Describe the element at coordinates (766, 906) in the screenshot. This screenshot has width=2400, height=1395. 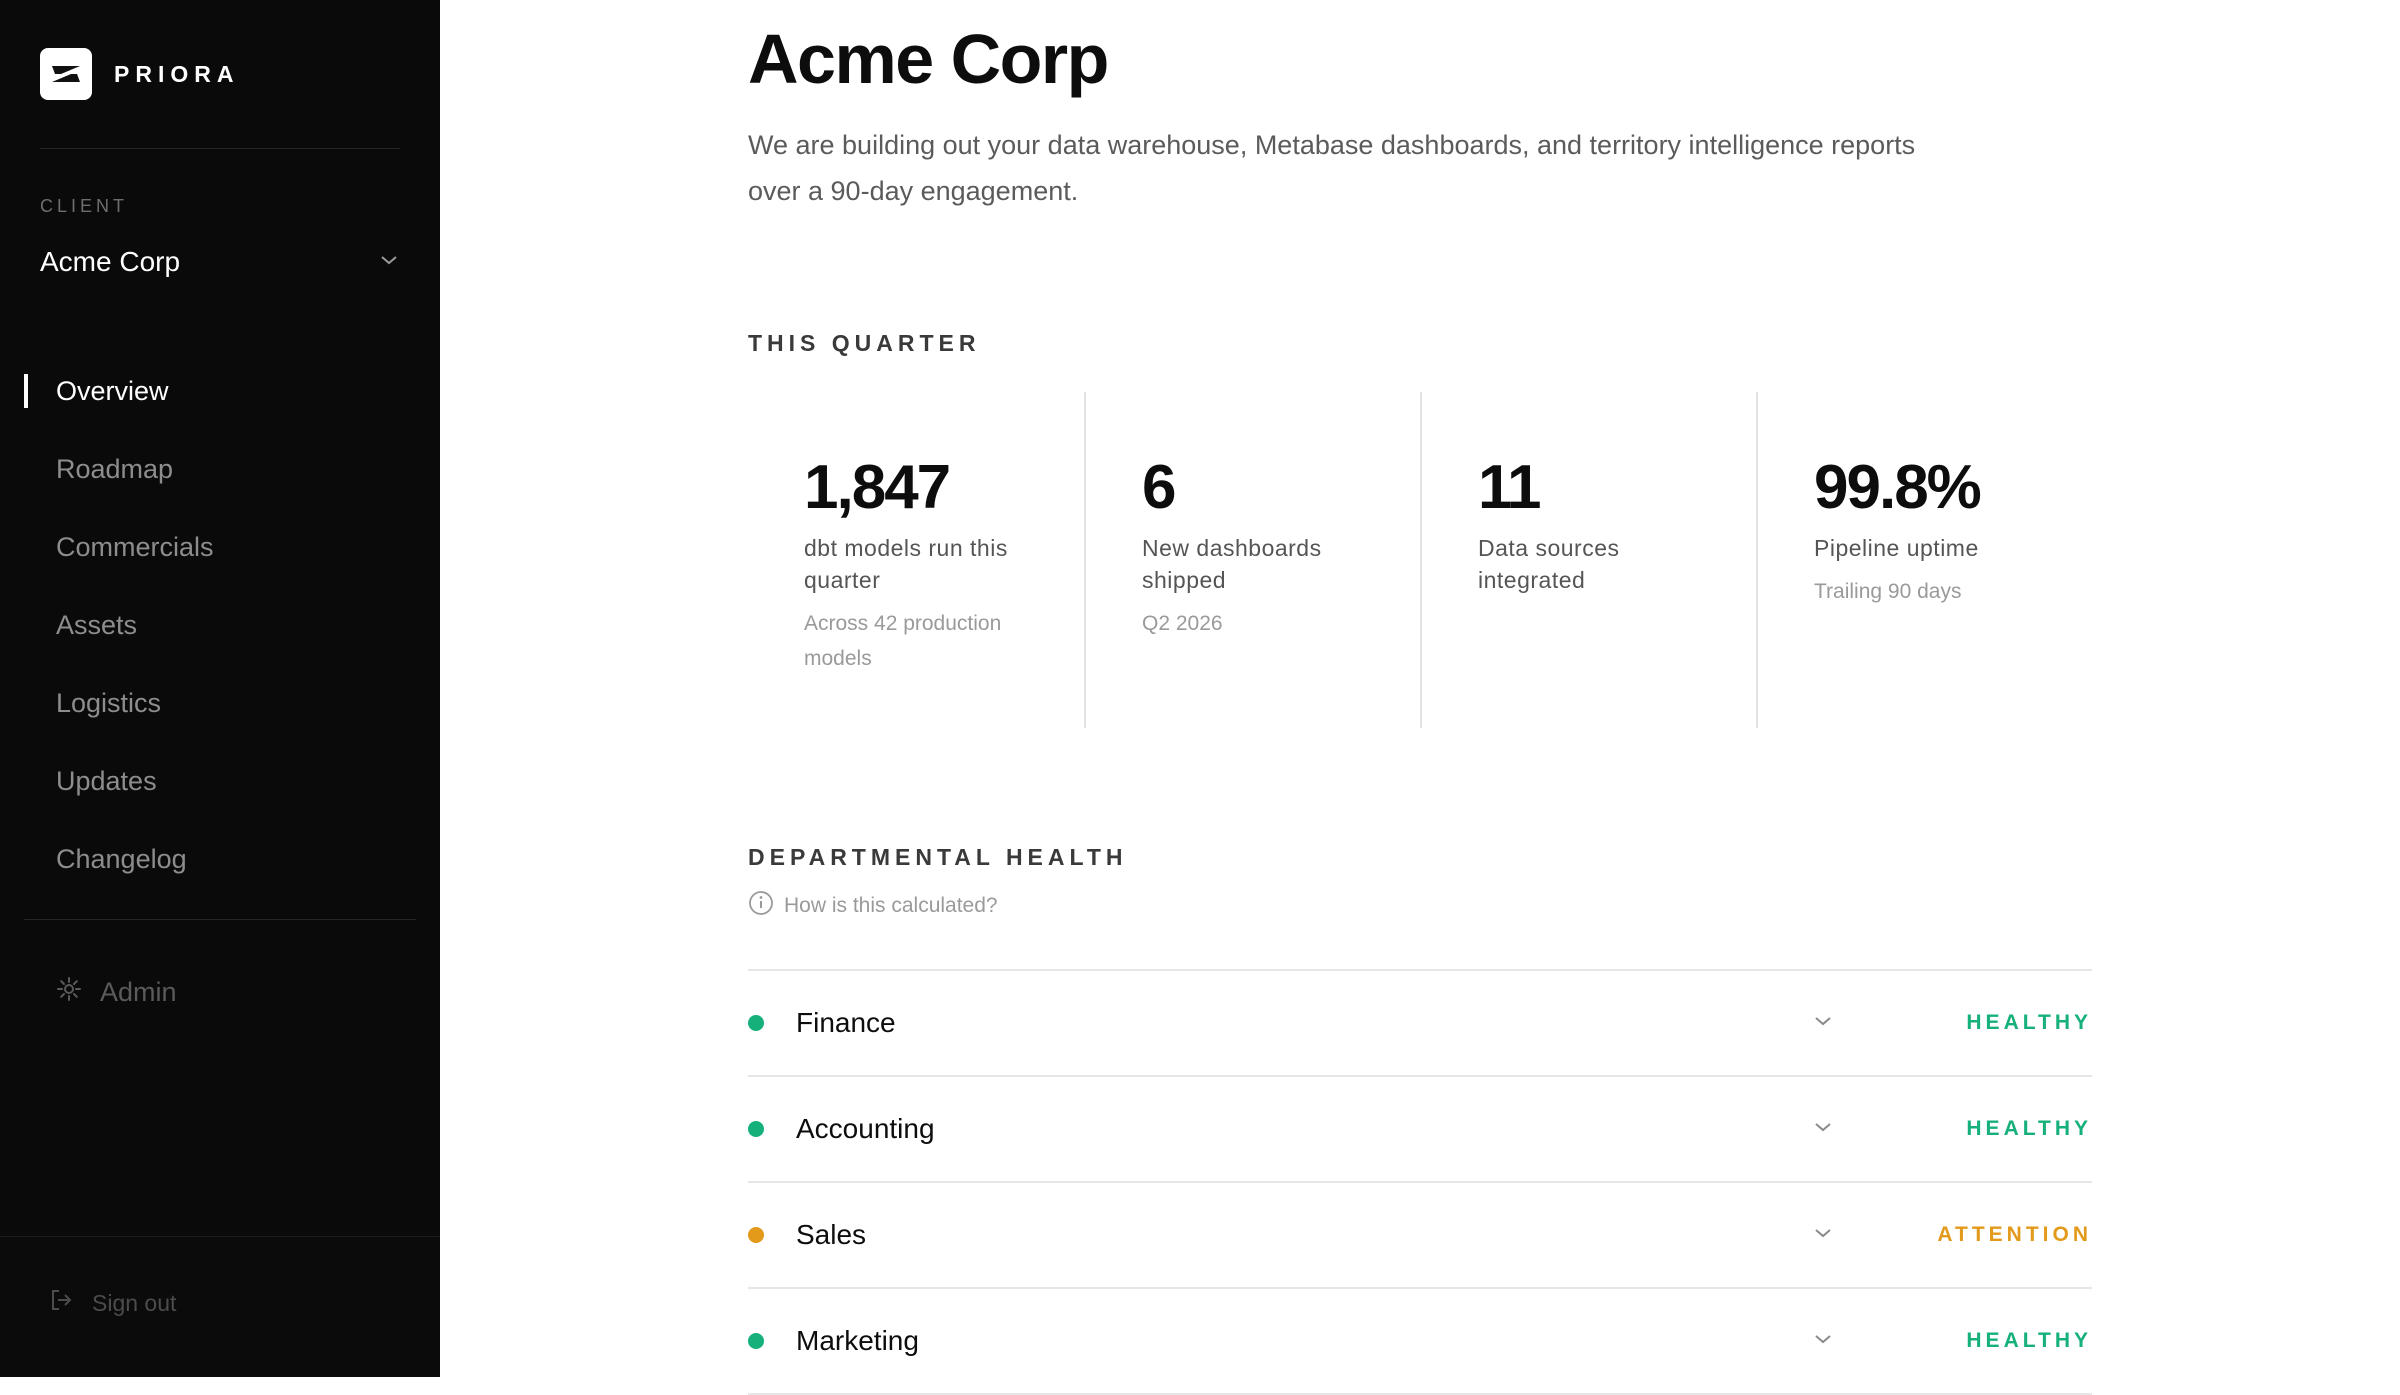
I see `info-icon` at that location.